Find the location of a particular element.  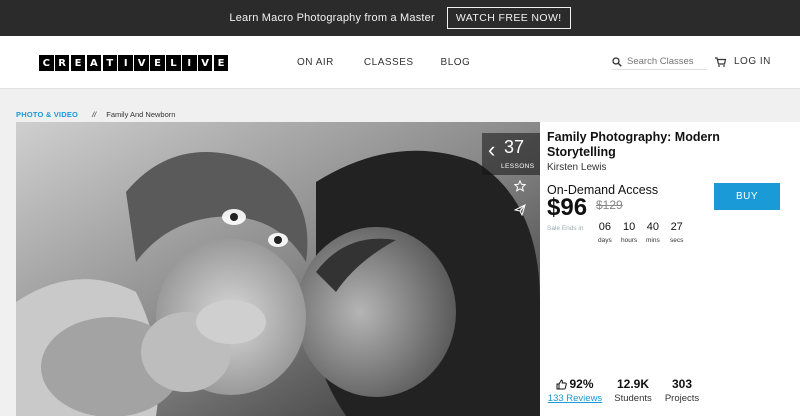

nav-link-classes: CLASSES is located at coordinates (389, 62).